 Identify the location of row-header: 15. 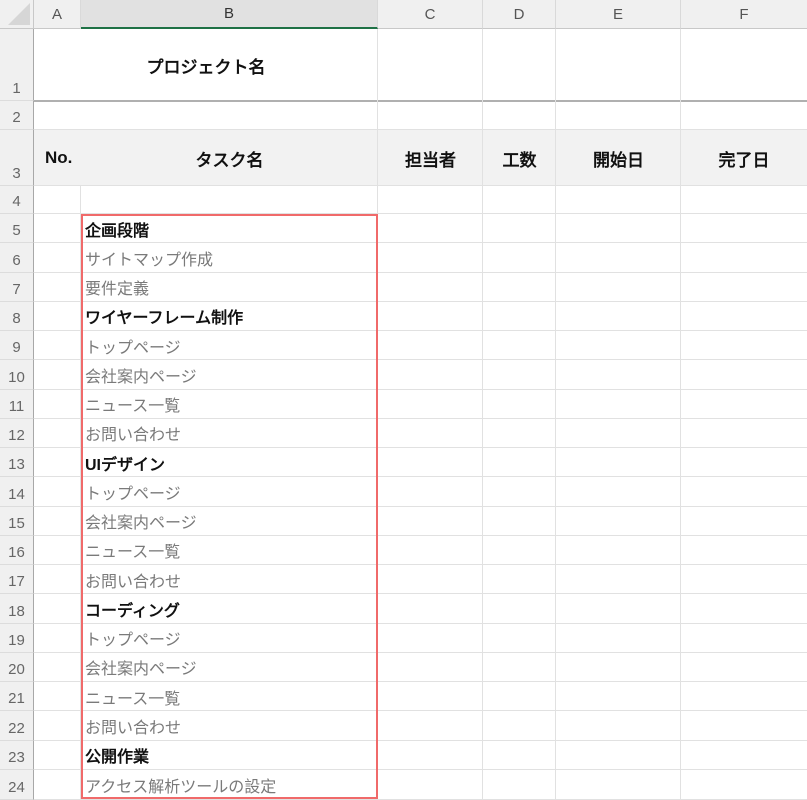
(17, 521).